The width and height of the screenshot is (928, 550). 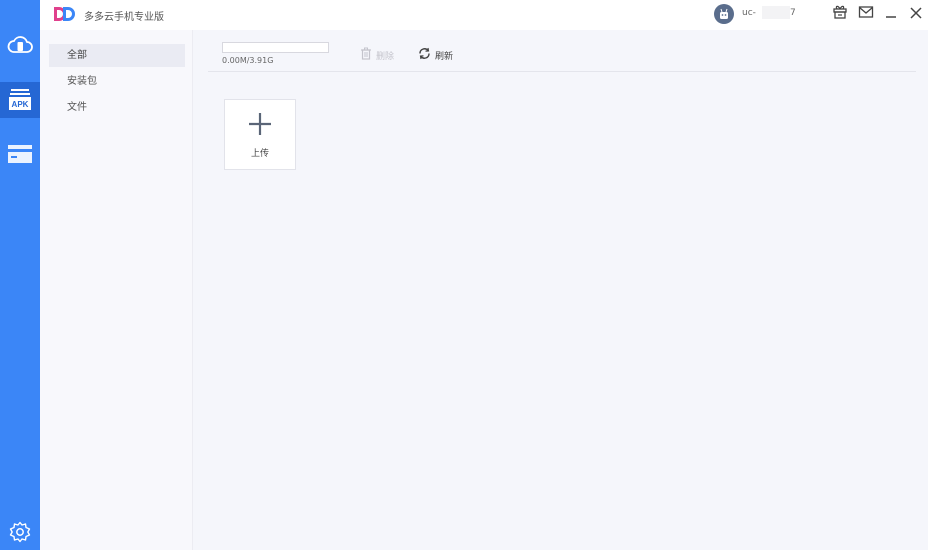 I want to click on close-icon, so click(x=916, y=14).